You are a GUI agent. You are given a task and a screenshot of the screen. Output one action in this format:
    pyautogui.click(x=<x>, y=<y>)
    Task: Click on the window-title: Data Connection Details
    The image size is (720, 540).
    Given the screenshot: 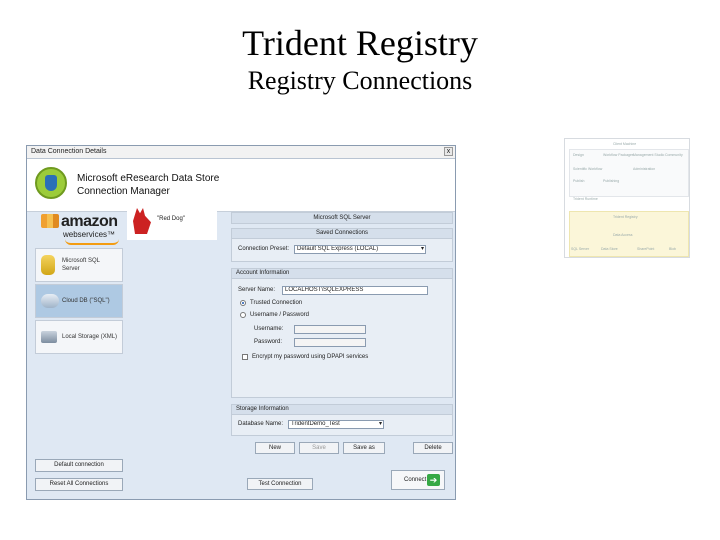 What is the action you would take?
    pyautogui.click(x=69, y=151)
    